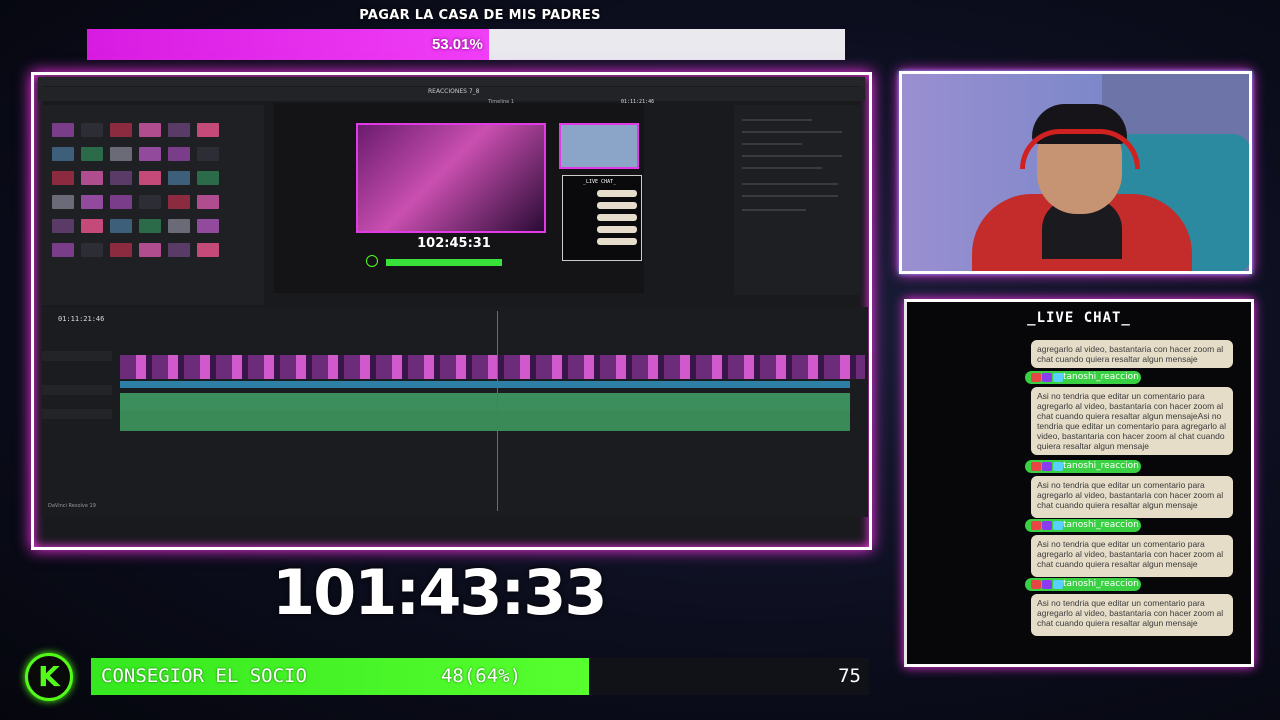 This screenshot has width=1280, height=720. I want to click on timeline-playhead, so click(497, 411).